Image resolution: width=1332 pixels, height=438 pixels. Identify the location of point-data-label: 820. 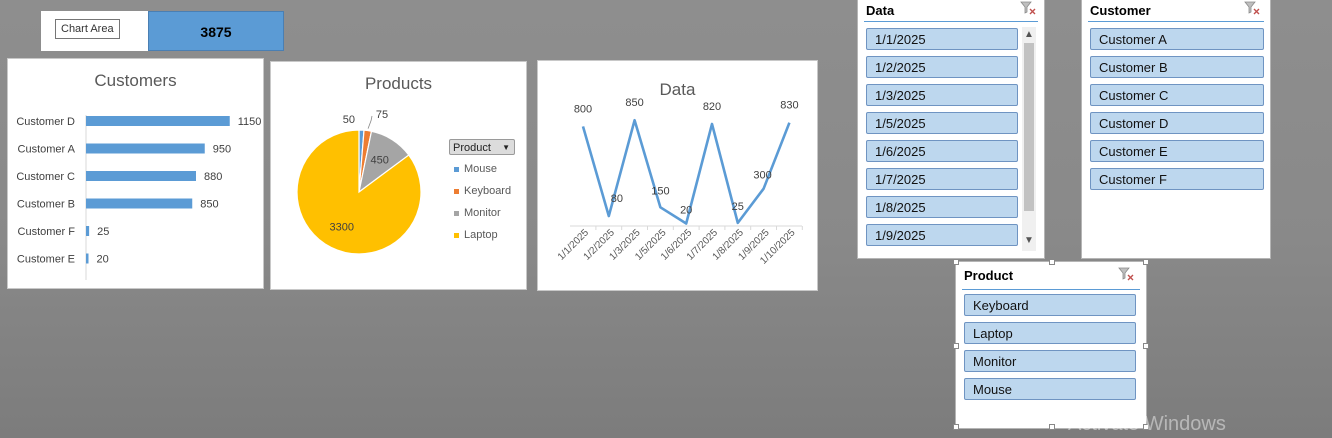
(712, 107).